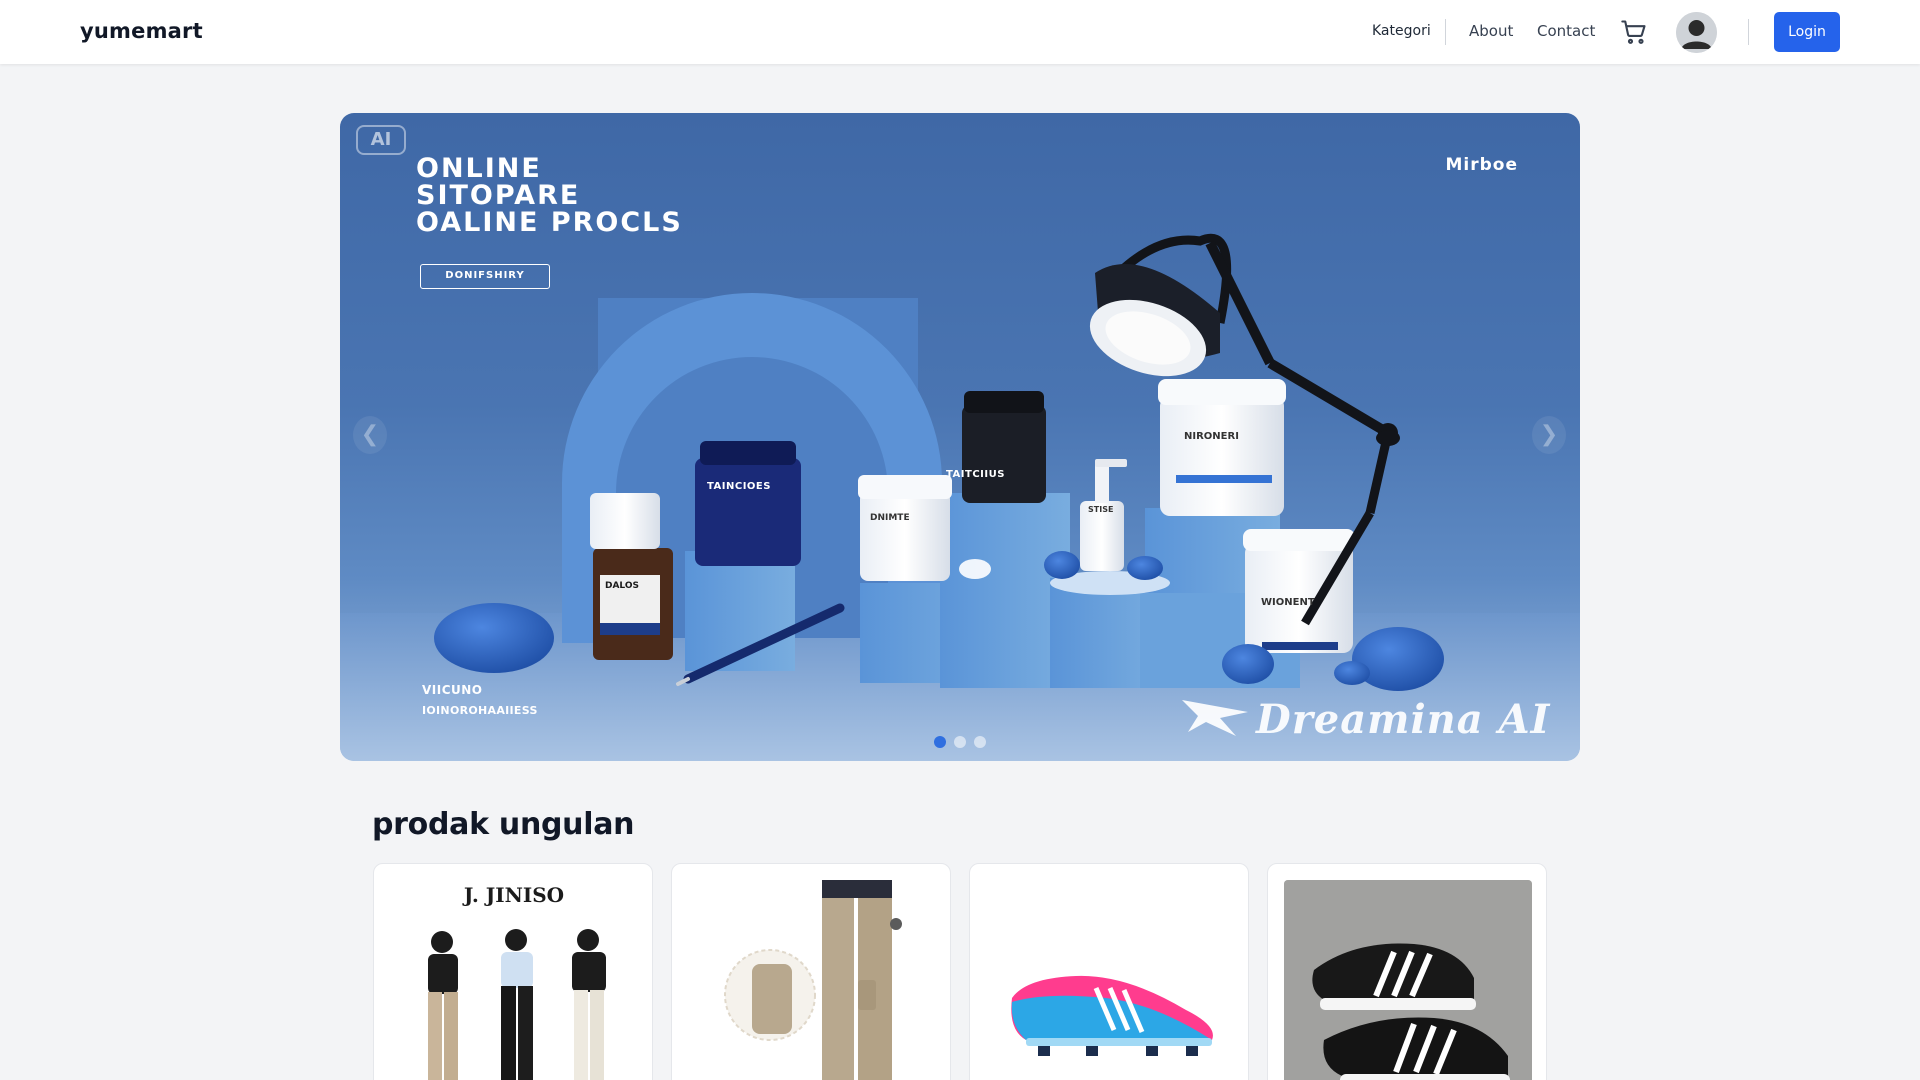 This screenshot has width=1920, height=1080. I want to click on hero-headline-line: SITOPARE, so click(498, 195).